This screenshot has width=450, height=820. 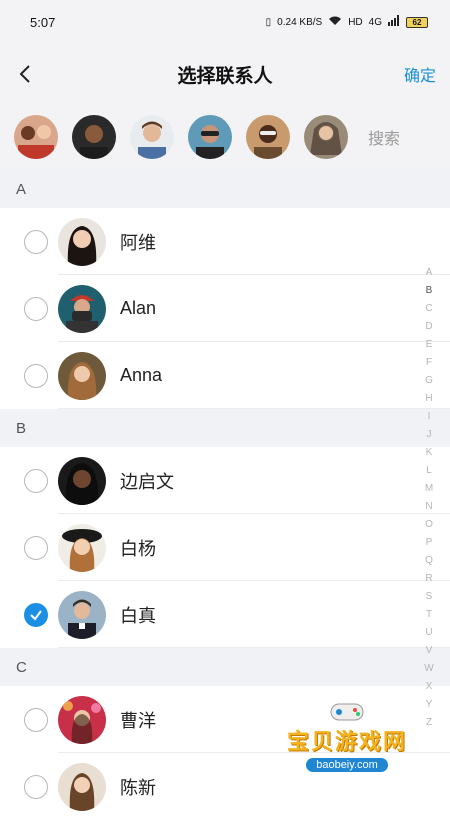 I want to click on index-letter-d: D, so click(x=428, y=327).